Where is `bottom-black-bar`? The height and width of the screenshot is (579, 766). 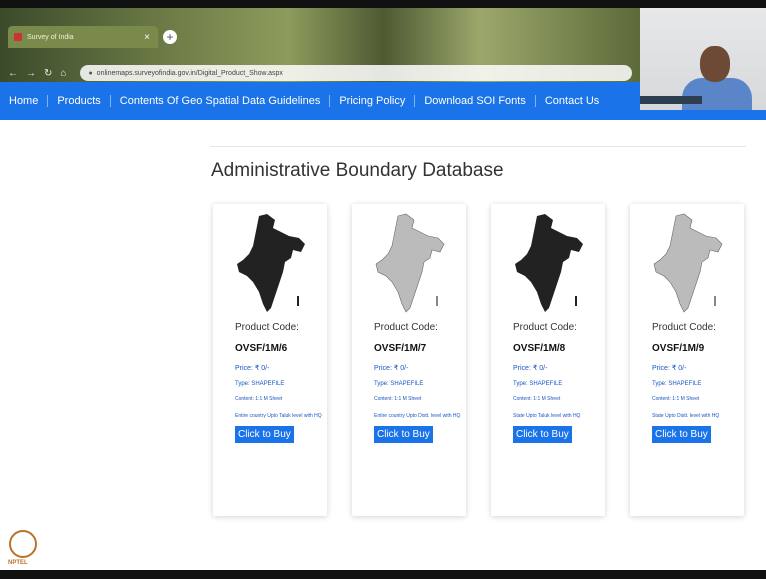 bottom-black-bar is located at coordinates (383, 574).